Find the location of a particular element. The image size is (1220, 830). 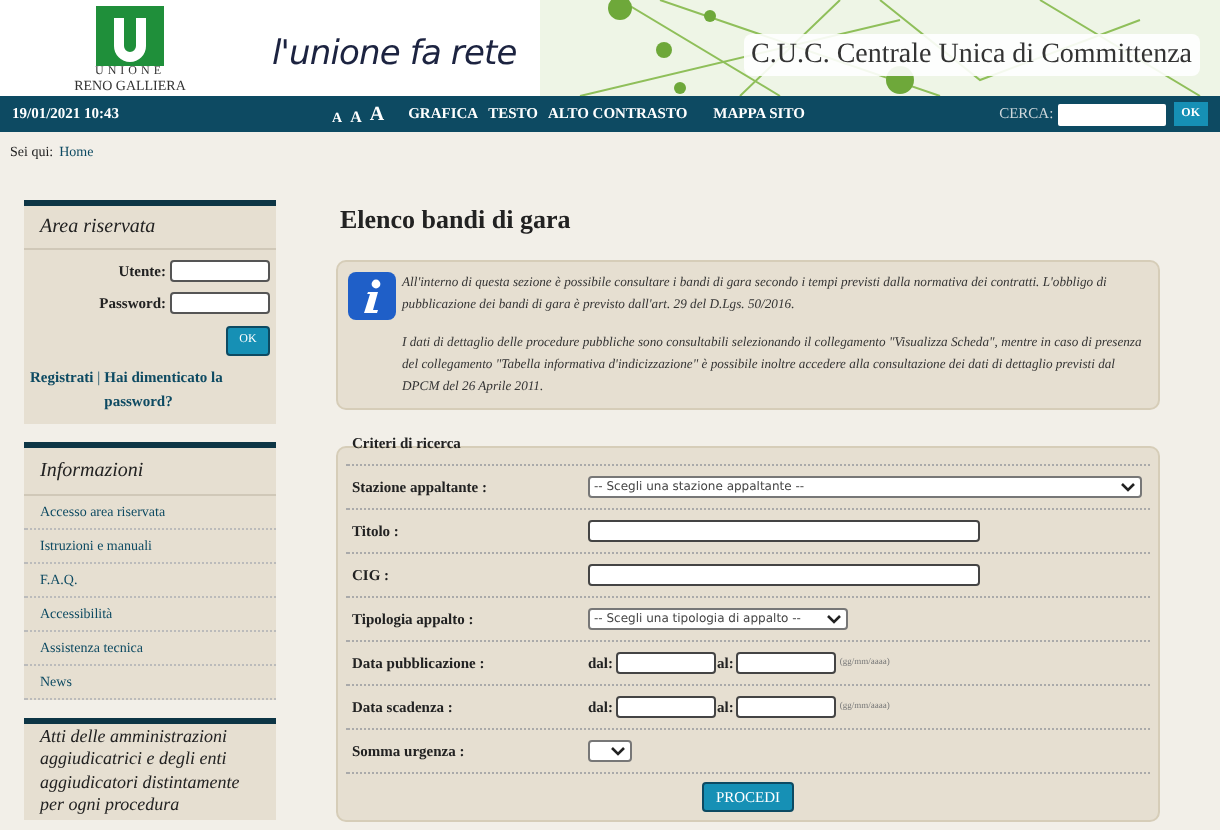

slogan: l'unione fa rete is located at coordinates (394, 55).